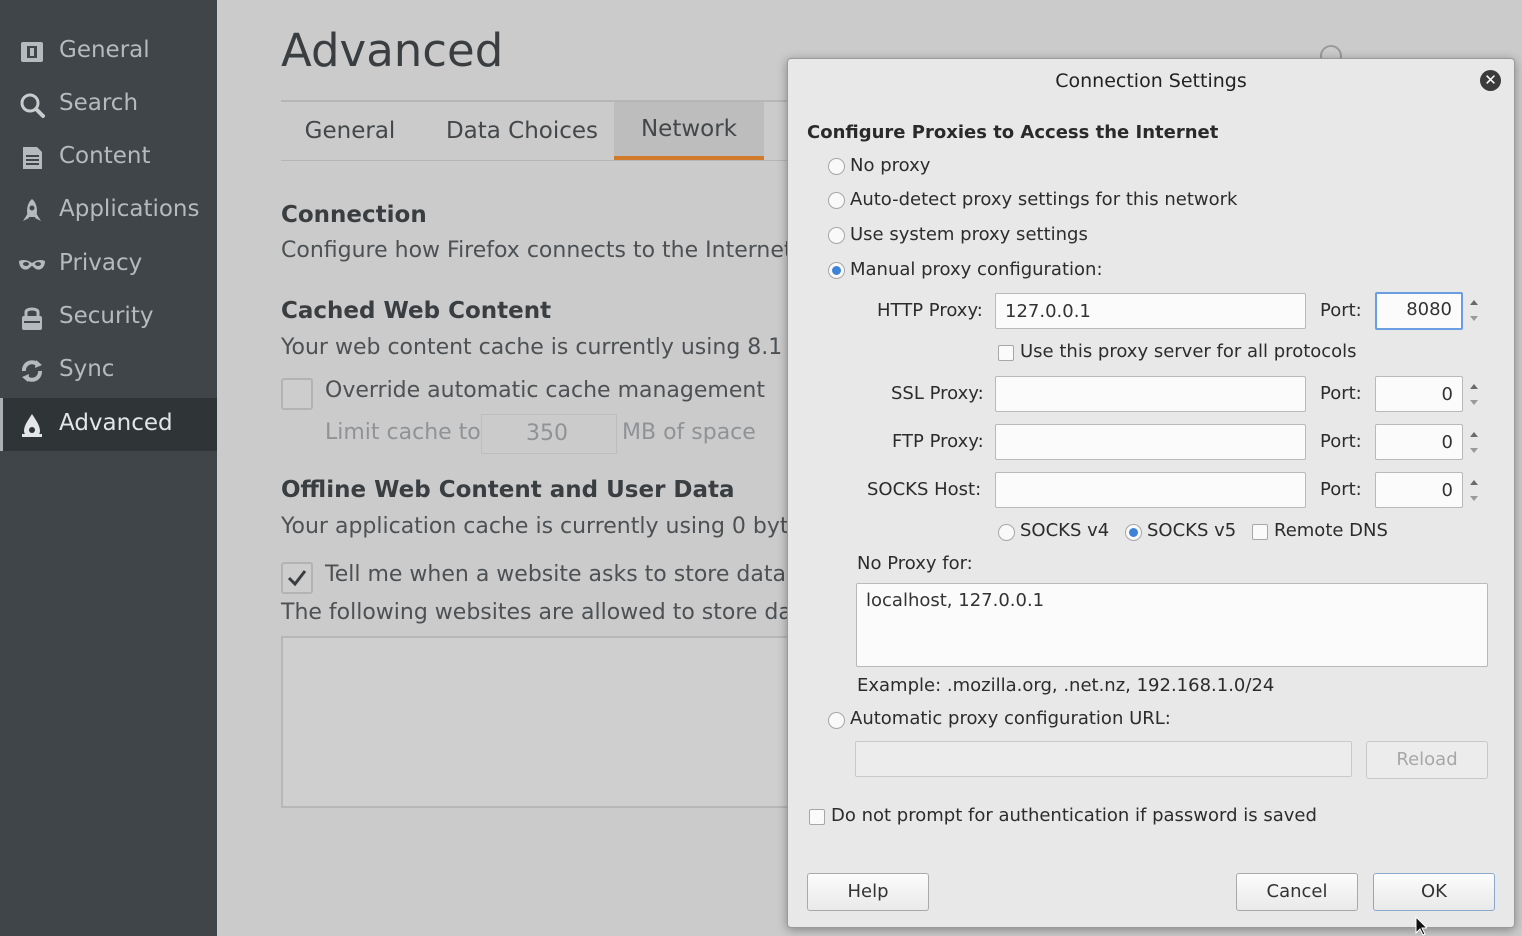 The width and height of the screenshot is (1522, 936). What do you see at coordinates (116, 423) in the screenshot?
I see `sidebar-item-label: Advanced` at bounding box center [116, 423].